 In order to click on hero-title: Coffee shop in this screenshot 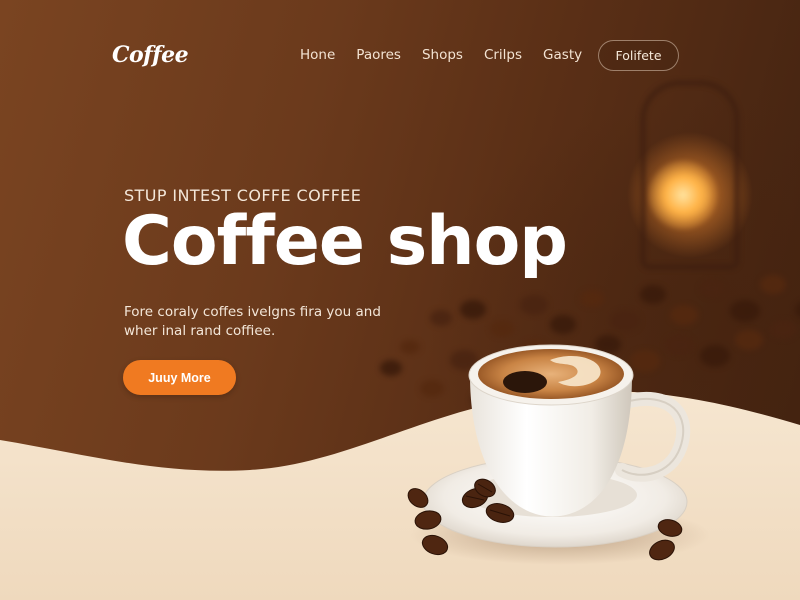, I will do `click(345, 241)`.